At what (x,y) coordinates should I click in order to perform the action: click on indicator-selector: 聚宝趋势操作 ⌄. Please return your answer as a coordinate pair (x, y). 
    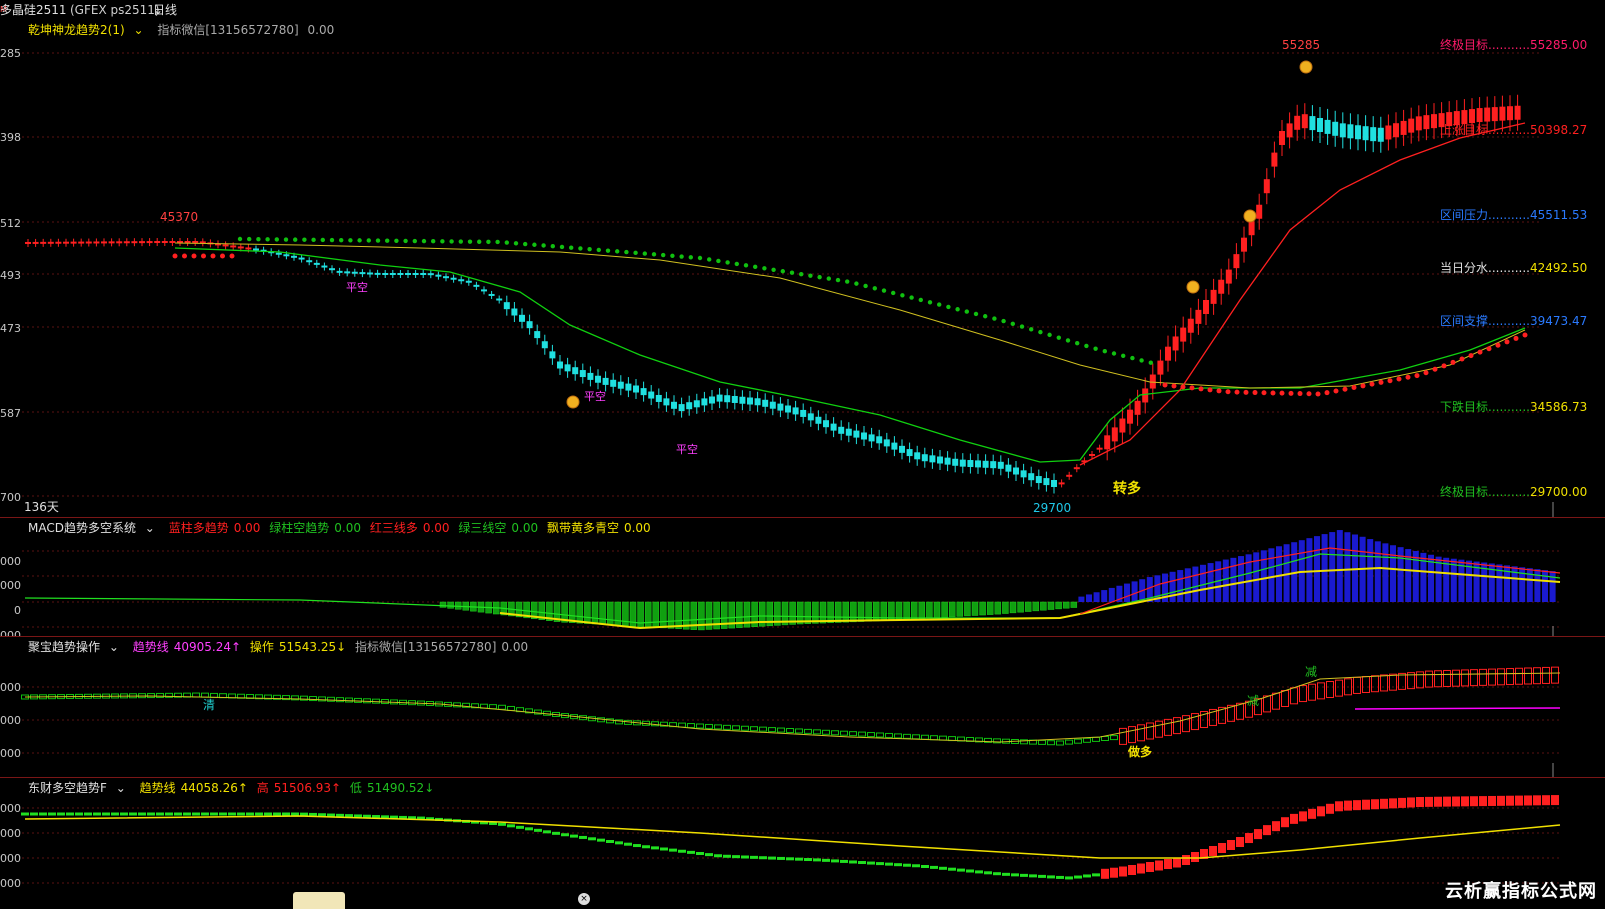
    Looking at the image, I should click on (76, 647).